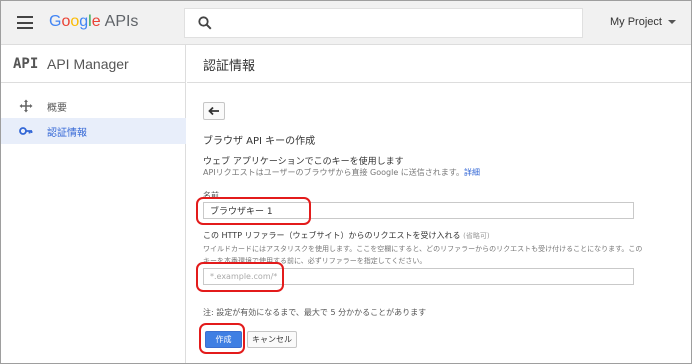 The width and height of the screenshot is (692, 364). I want to click on main-header: 認証情報, so click(439, 64).